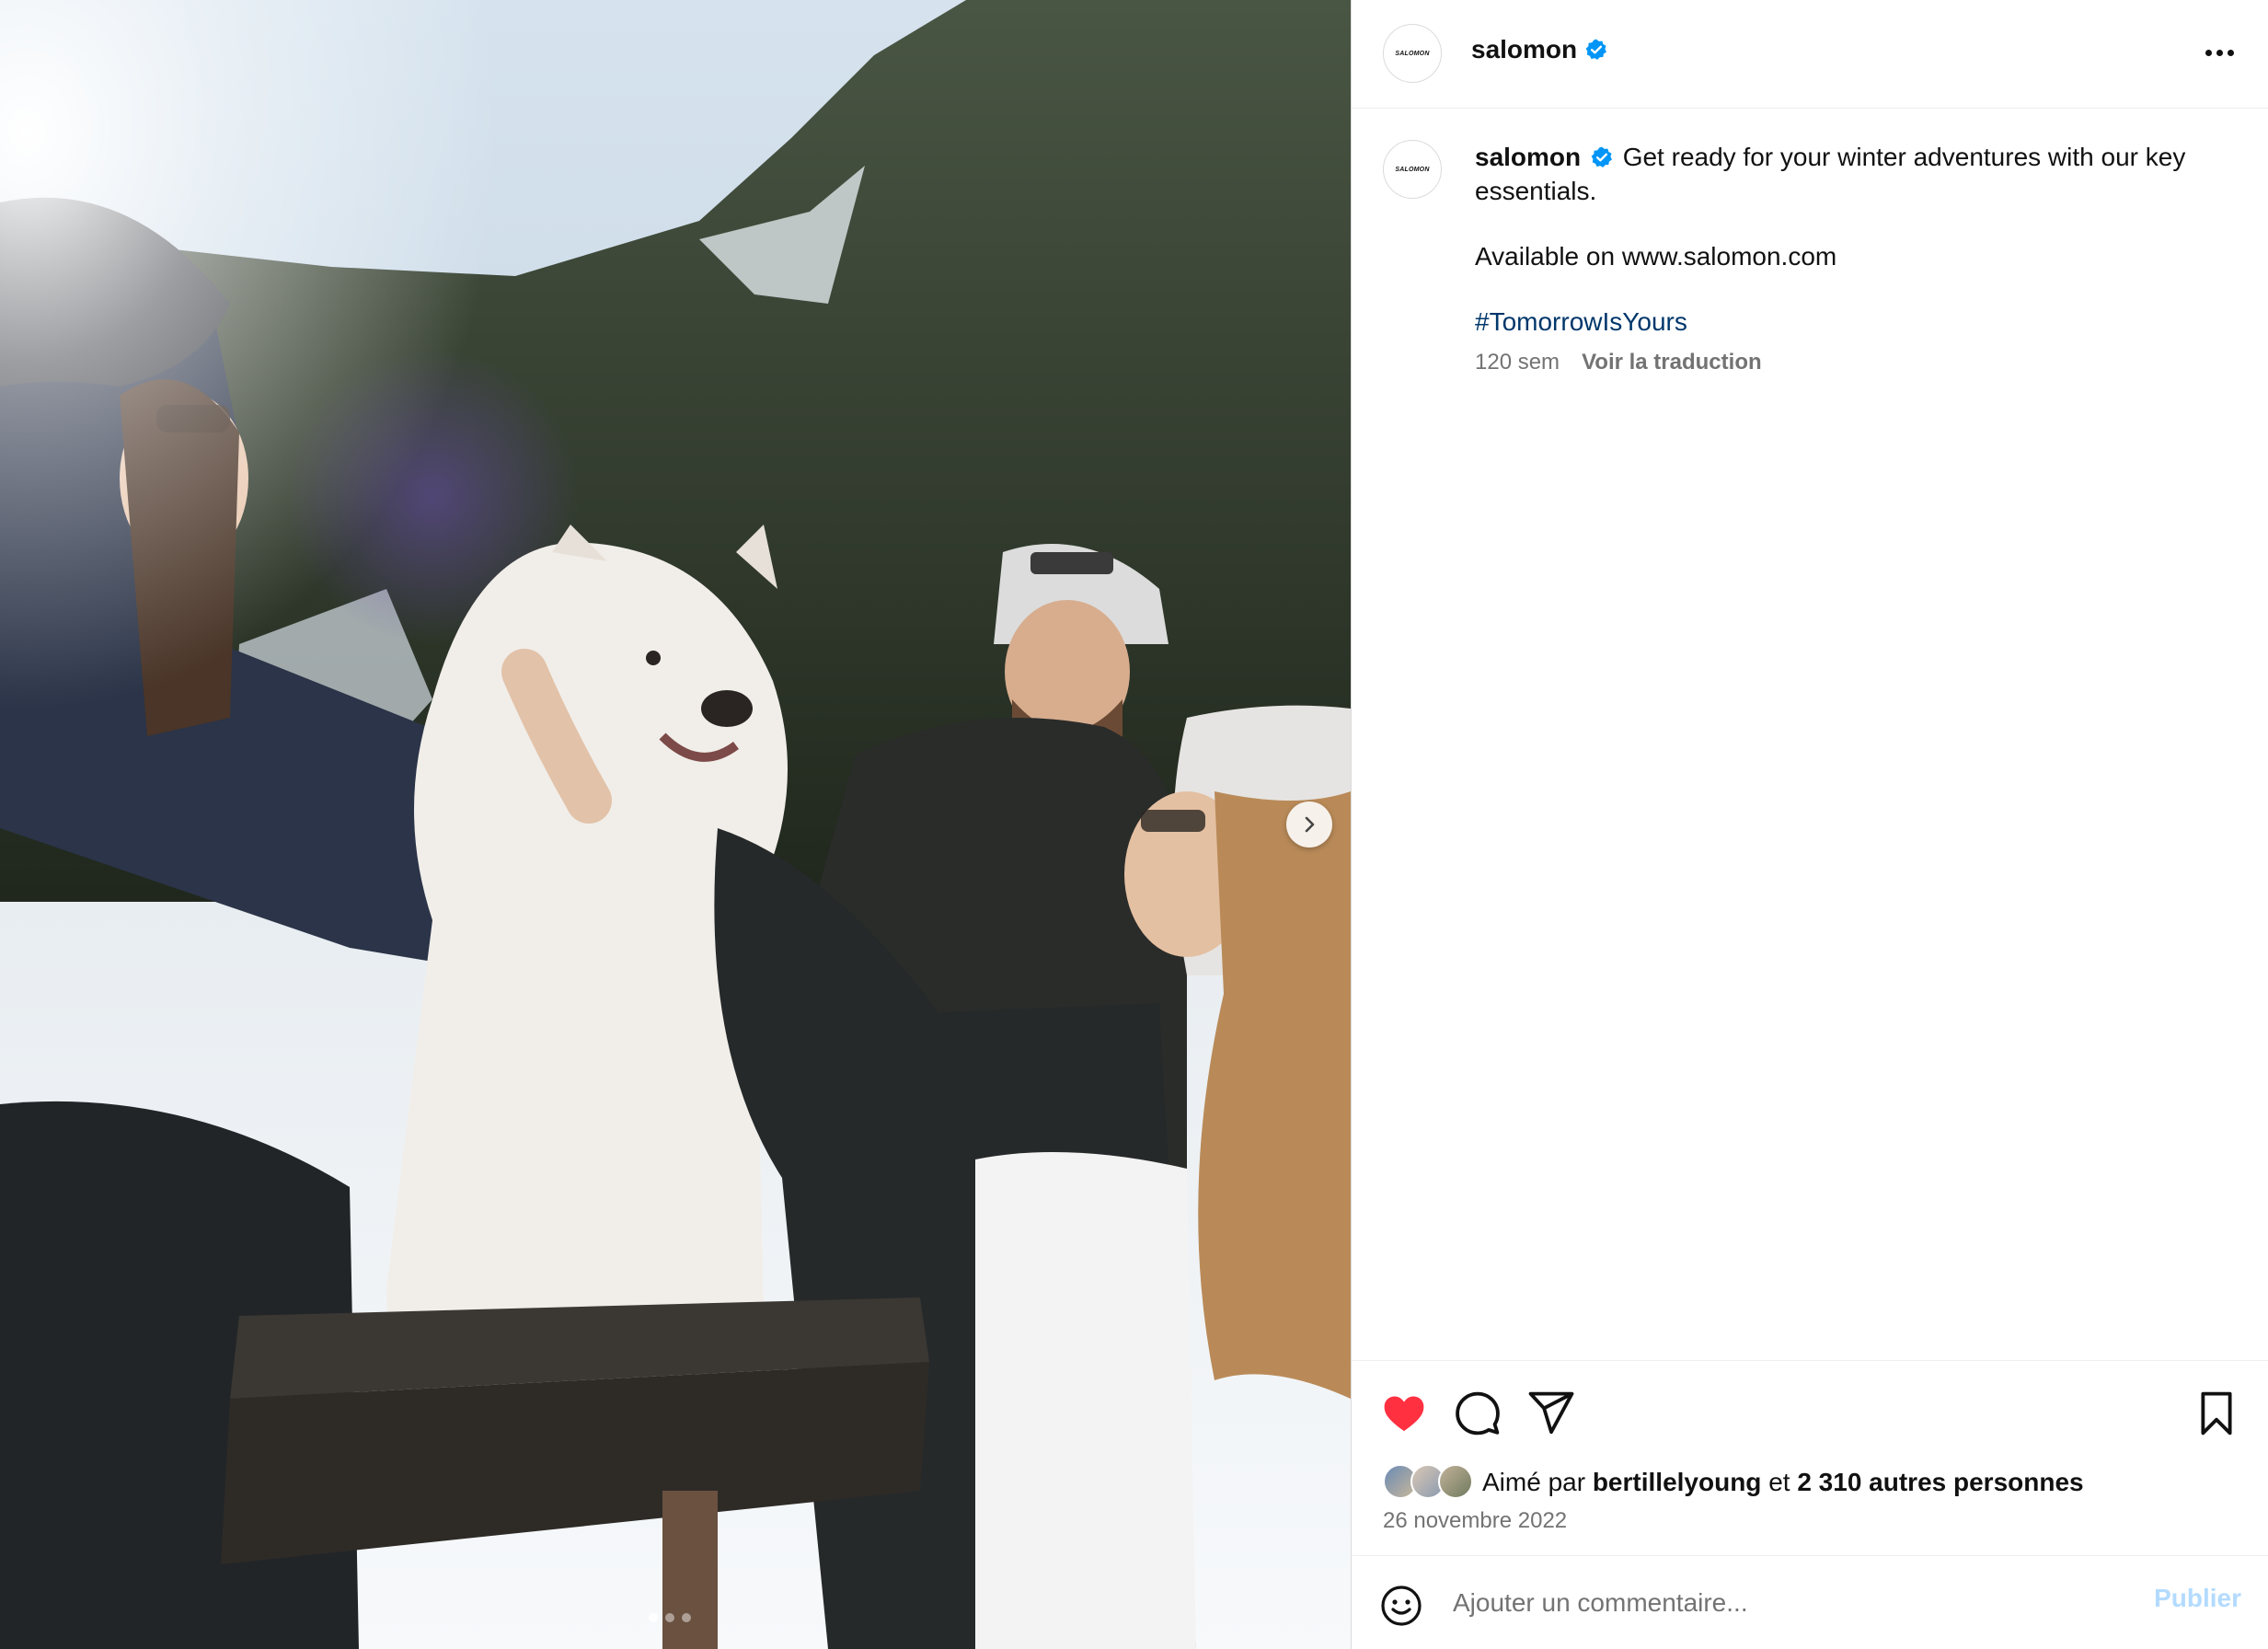  I want to click on carousel-next-button, so click(1309, 824).